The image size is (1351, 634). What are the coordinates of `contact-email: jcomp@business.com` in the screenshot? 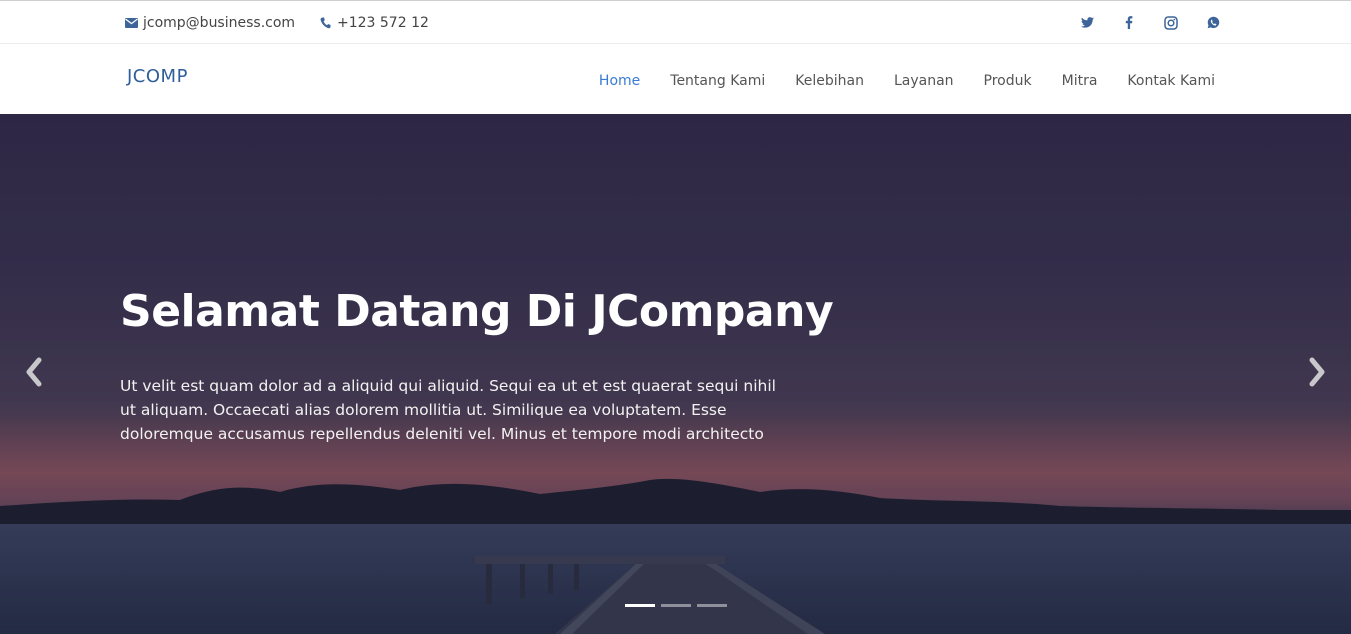 It's located at (209, 22).